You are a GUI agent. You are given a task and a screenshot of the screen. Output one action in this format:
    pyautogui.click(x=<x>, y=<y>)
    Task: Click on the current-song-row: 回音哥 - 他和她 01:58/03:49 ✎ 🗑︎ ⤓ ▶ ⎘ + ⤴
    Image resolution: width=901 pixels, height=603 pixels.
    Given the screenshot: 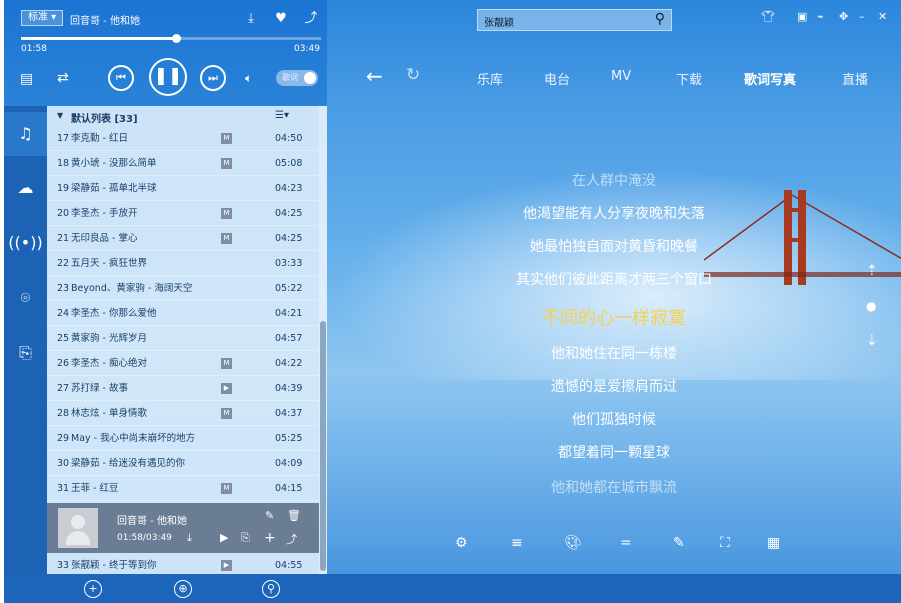 What is the action you would take?
    pyautogui.click(x=183, y=528)
    